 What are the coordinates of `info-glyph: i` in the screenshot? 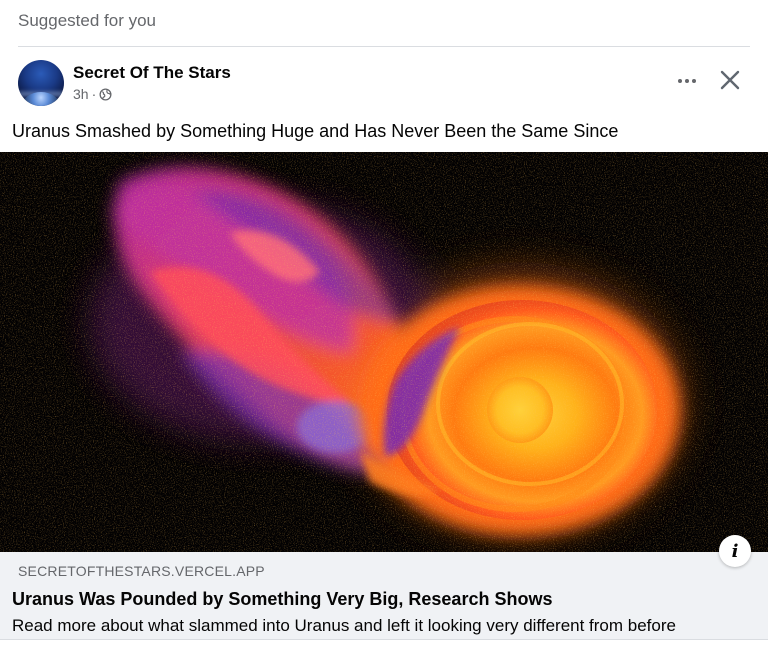 It's located at (735, 551).